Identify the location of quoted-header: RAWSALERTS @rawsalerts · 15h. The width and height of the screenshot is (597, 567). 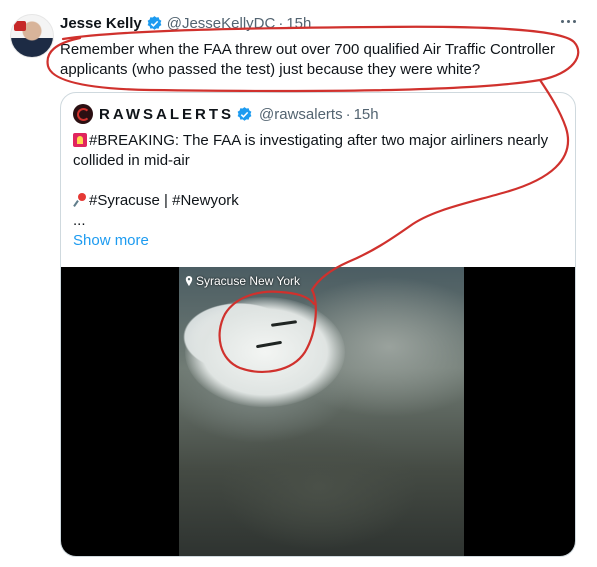
(226, 114).